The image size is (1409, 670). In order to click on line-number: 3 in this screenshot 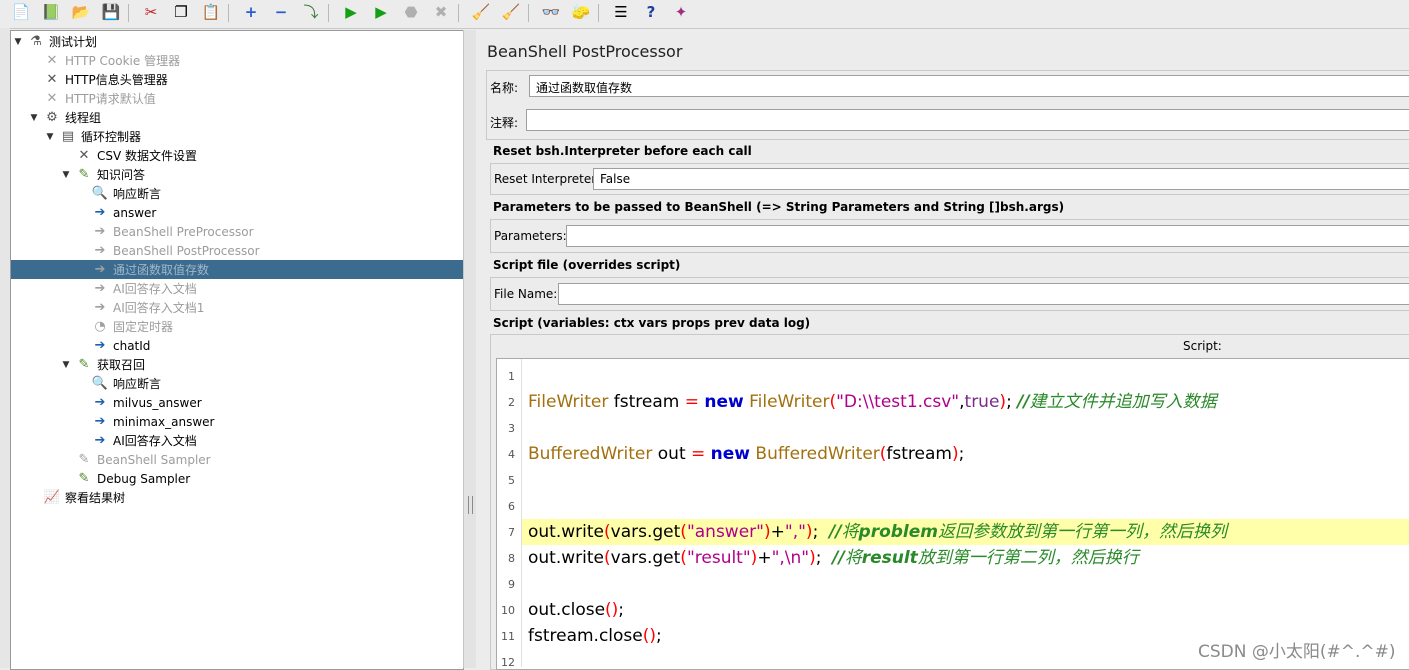, I will do `click(511, 428)`.